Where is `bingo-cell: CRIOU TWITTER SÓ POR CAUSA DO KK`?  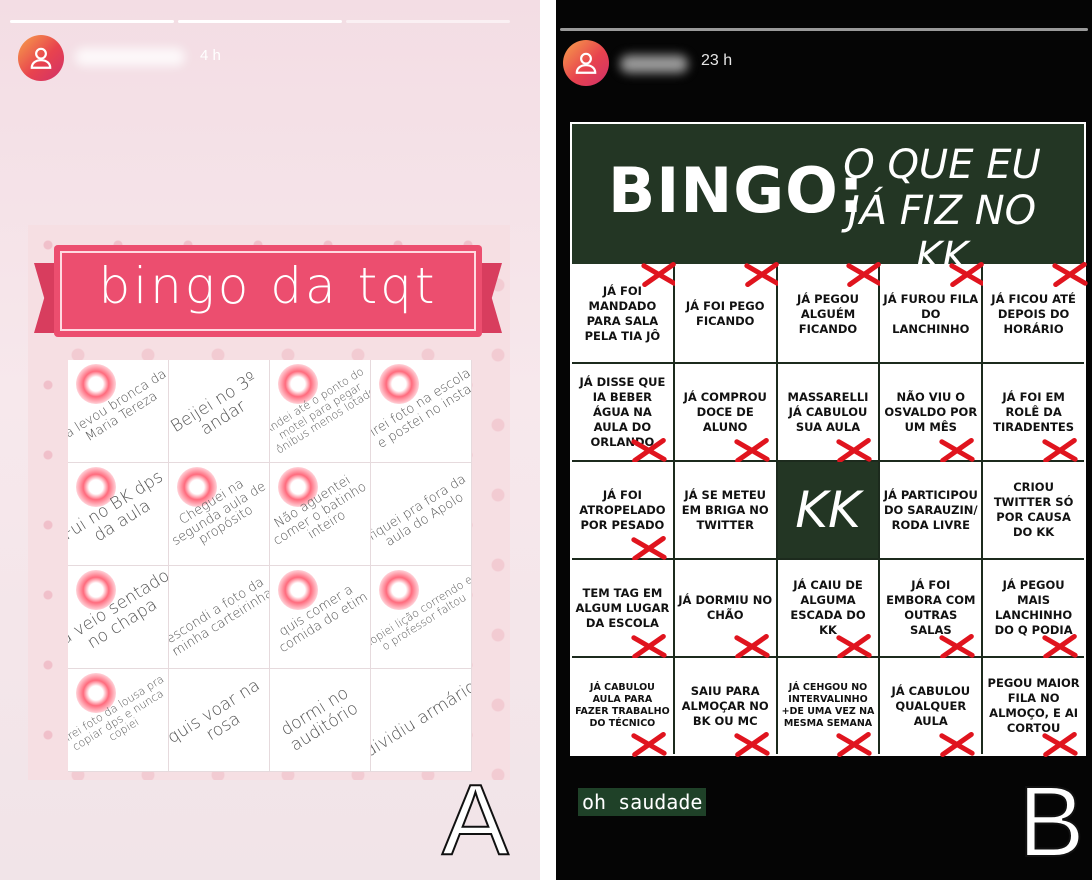 bingo-cell: CRIOU TWITTER SÓ POR CAUSA DO KK is located at coordinates (1033, 510).